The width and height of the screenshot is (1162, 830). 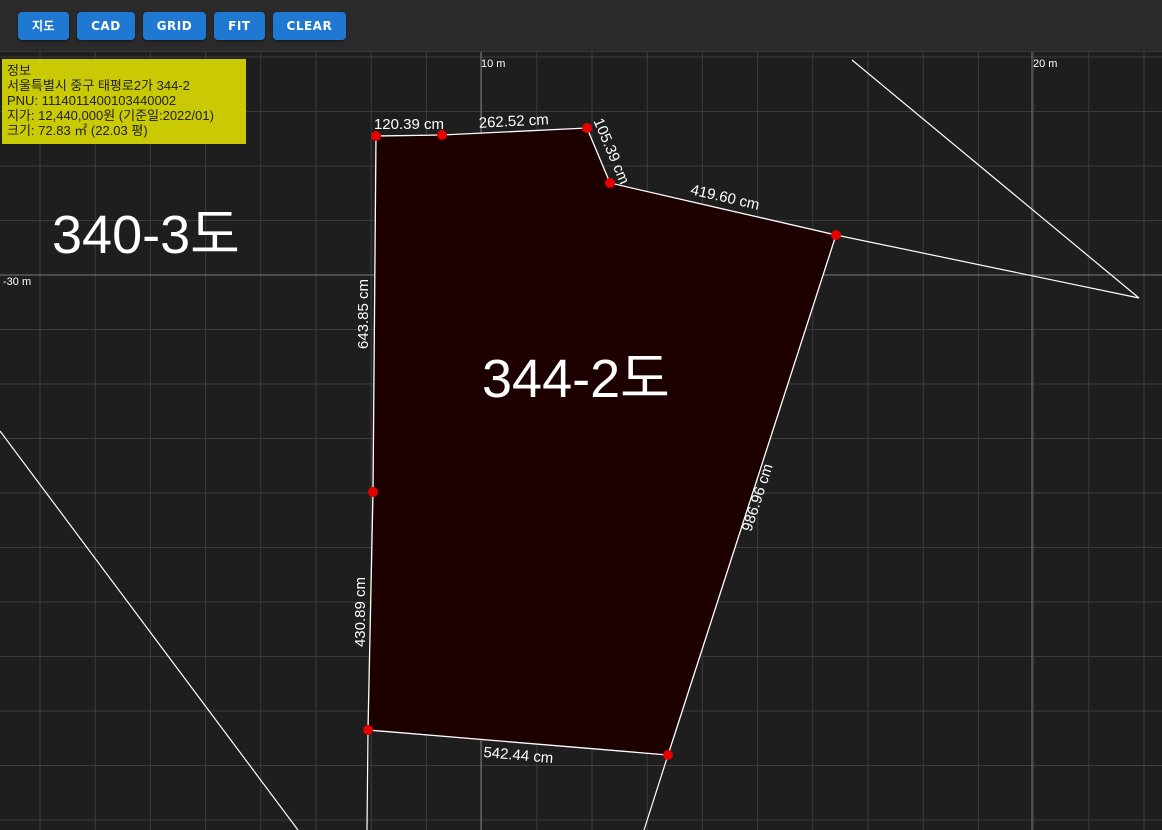 I want to click on dim-label: 542.44 cm, so click(x=518, y=755).